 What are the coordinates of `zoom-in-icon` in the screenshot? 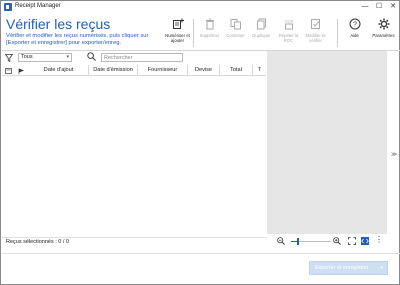 It's located at (337, 241).